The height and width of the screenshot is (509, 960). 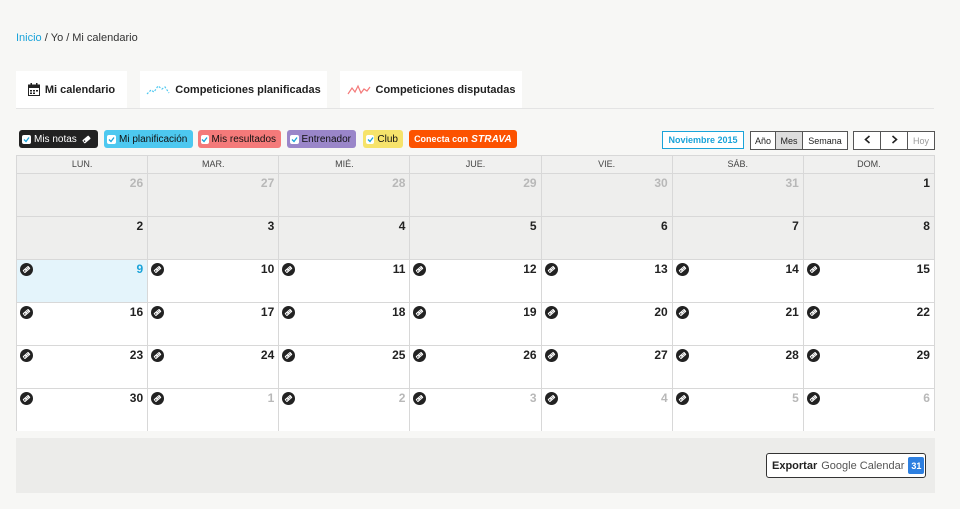 I want to click on calendar-day-cell: 24, so click(x=214, y=367).